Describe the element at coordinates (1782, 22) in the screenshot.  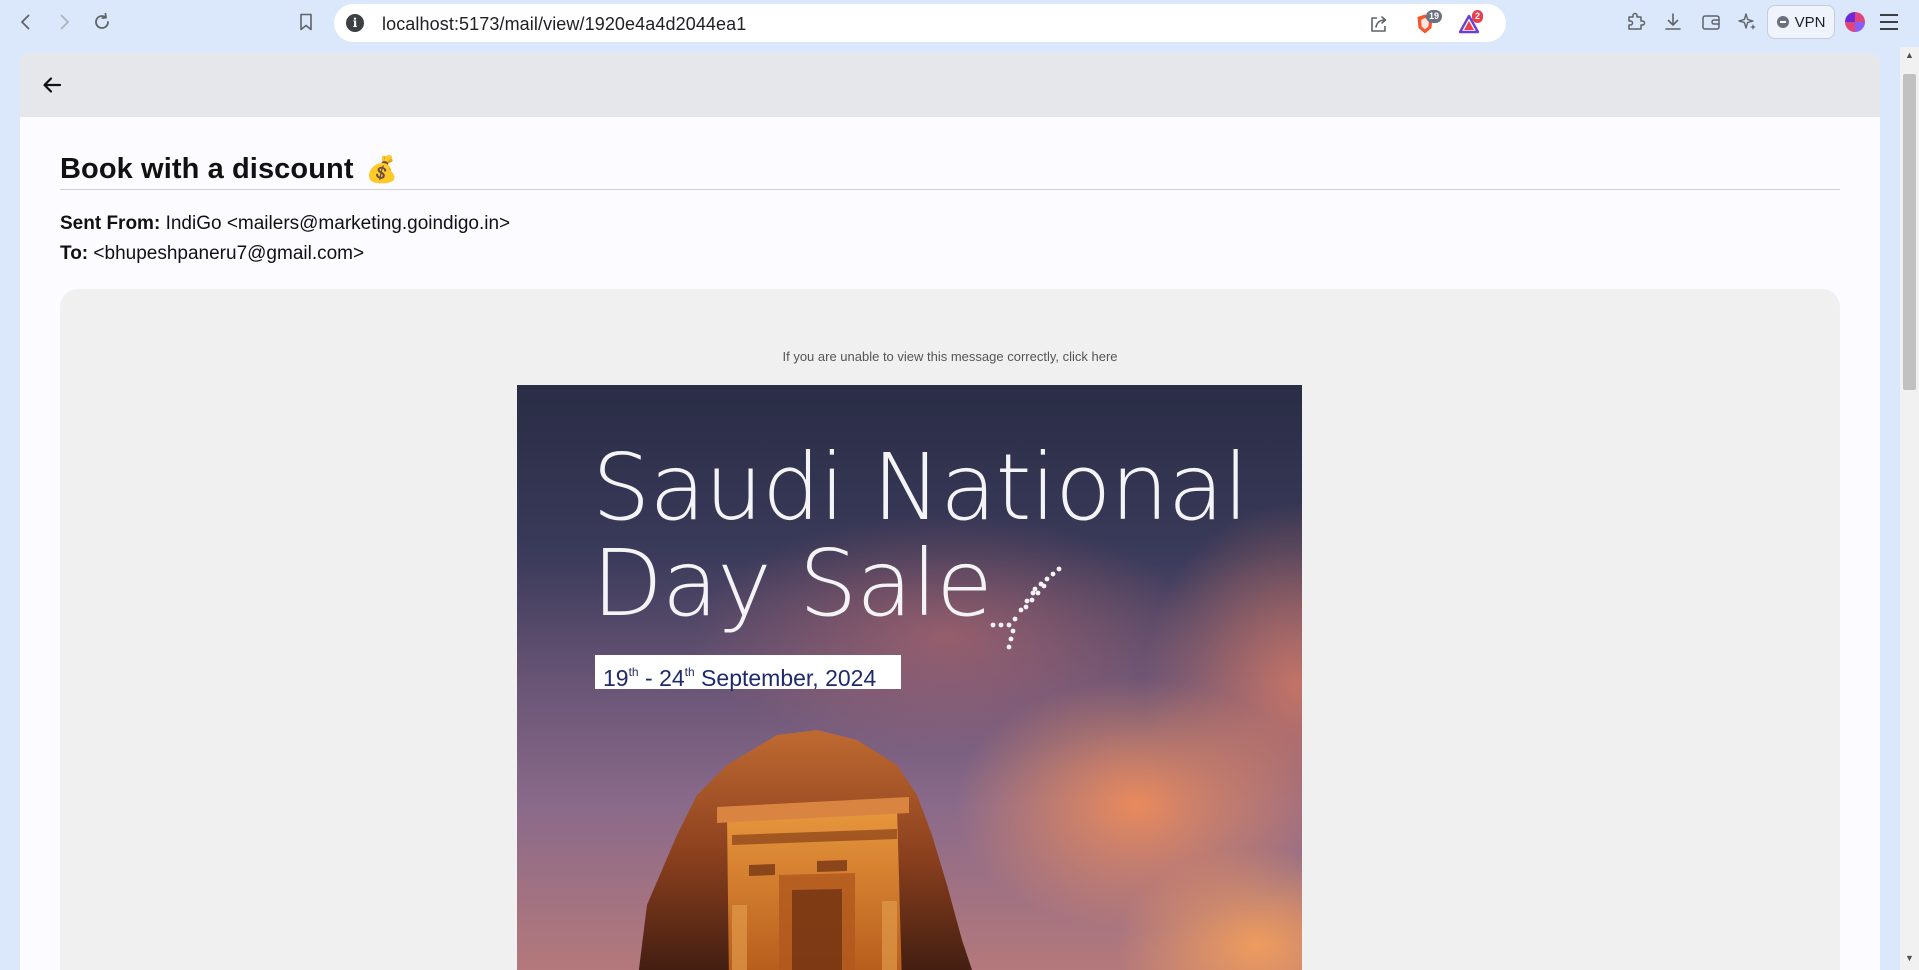
I see `vpn-status-icon` at that location.